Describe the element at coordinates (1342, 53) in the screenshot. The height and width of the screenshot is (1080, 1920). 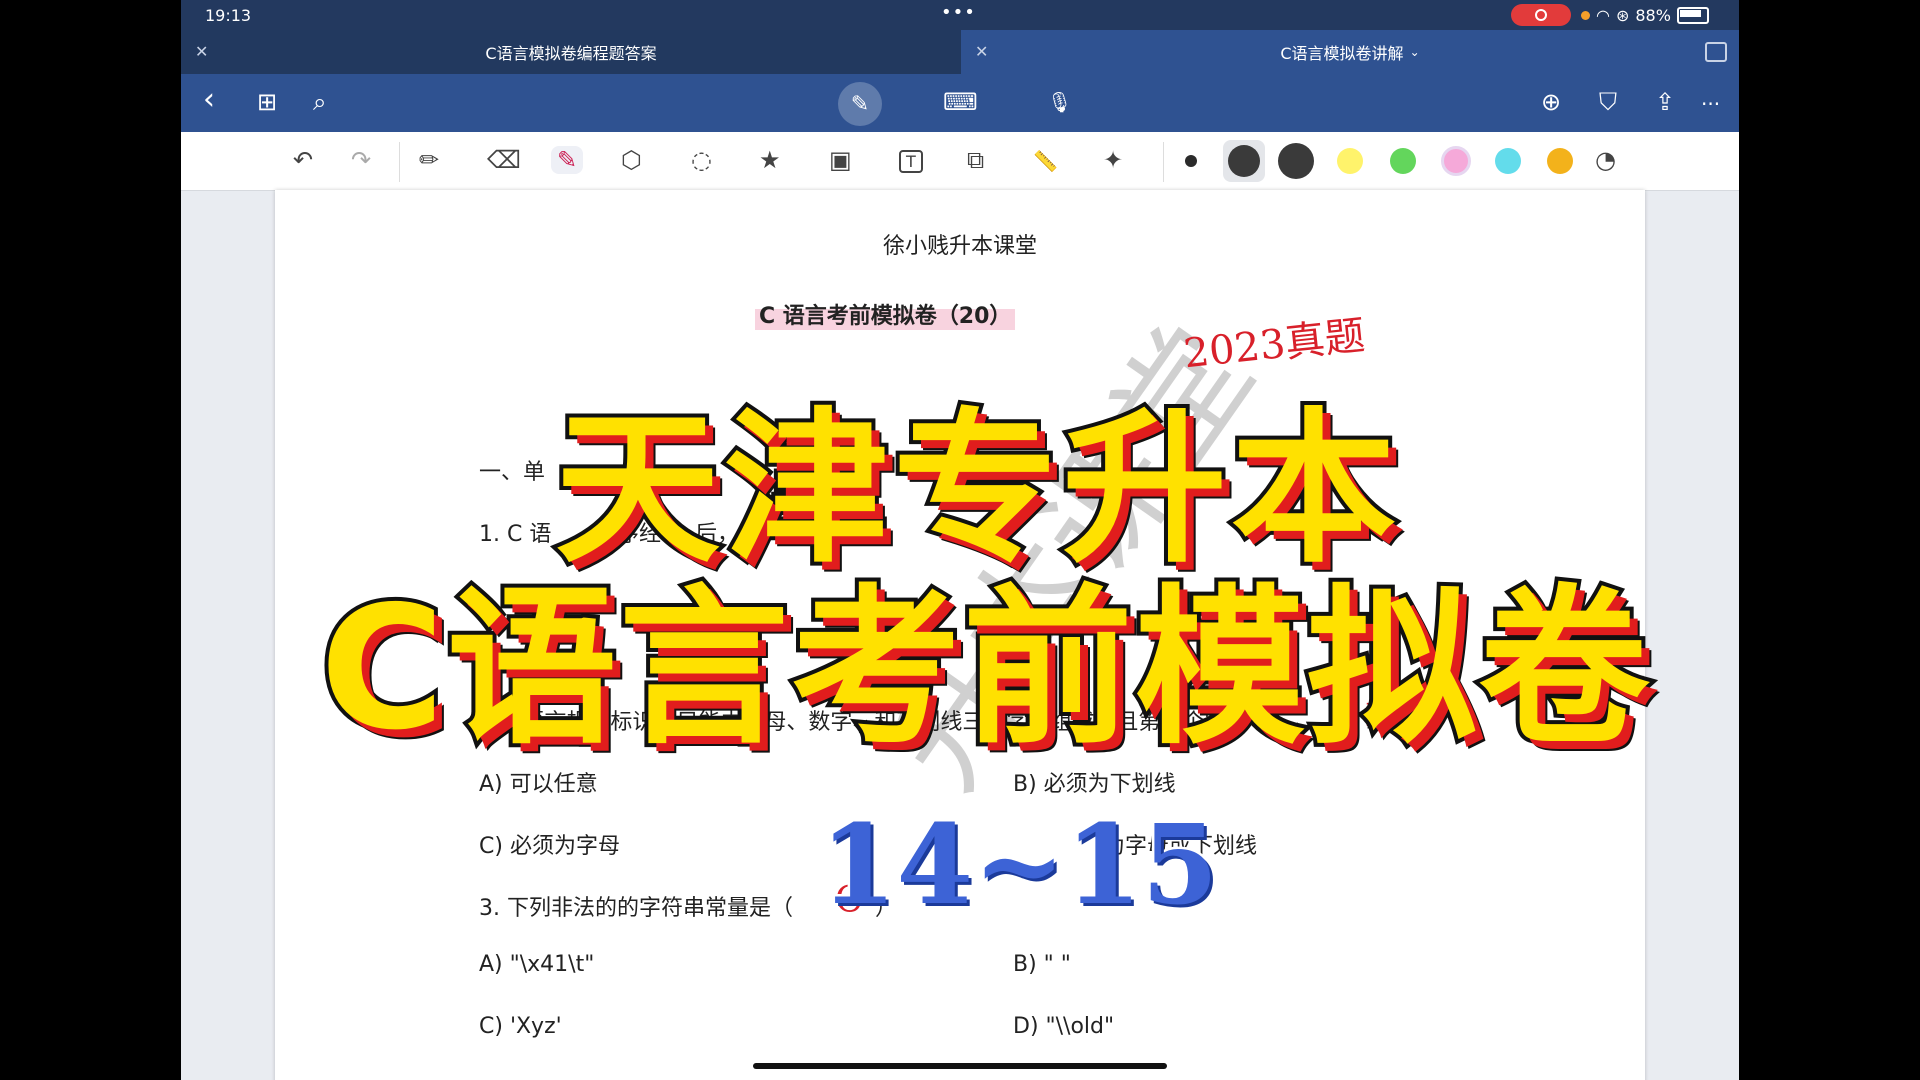
I see `tab-label: C语言模拟卷讲解` at that location.